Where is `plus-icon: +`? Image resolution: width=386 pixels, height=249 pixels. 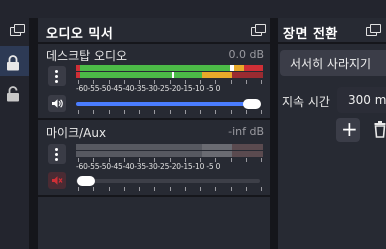
plus-icon: + is located at coordinates (349, 129).